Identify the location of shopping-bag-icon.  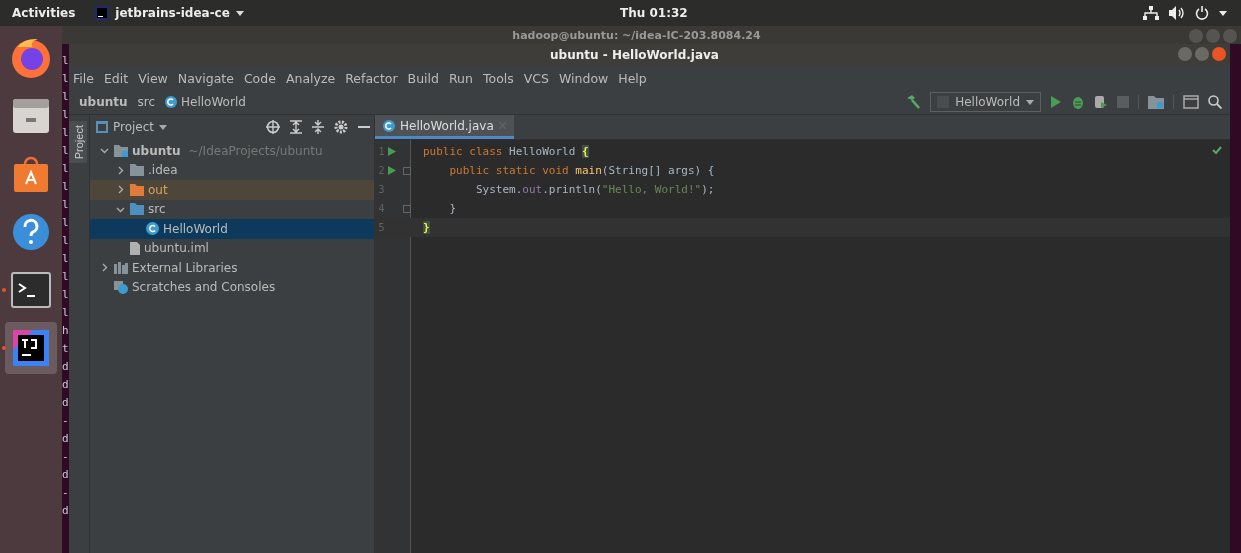
(31, 174).